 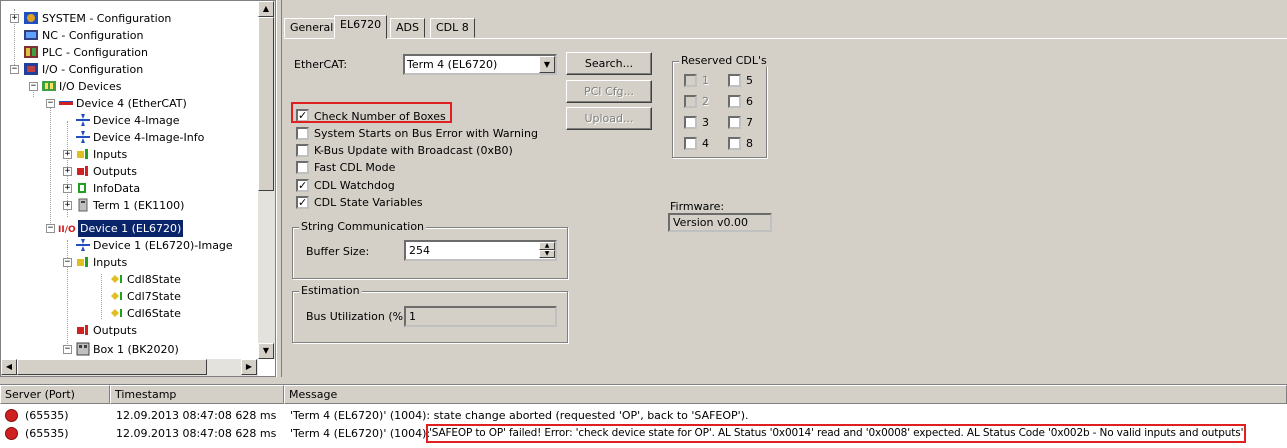 What do you see at coordinates (690, 143) in the screenshot?
I see `reserved-cdl-4-checkbox` at bounding box center [690, 143].